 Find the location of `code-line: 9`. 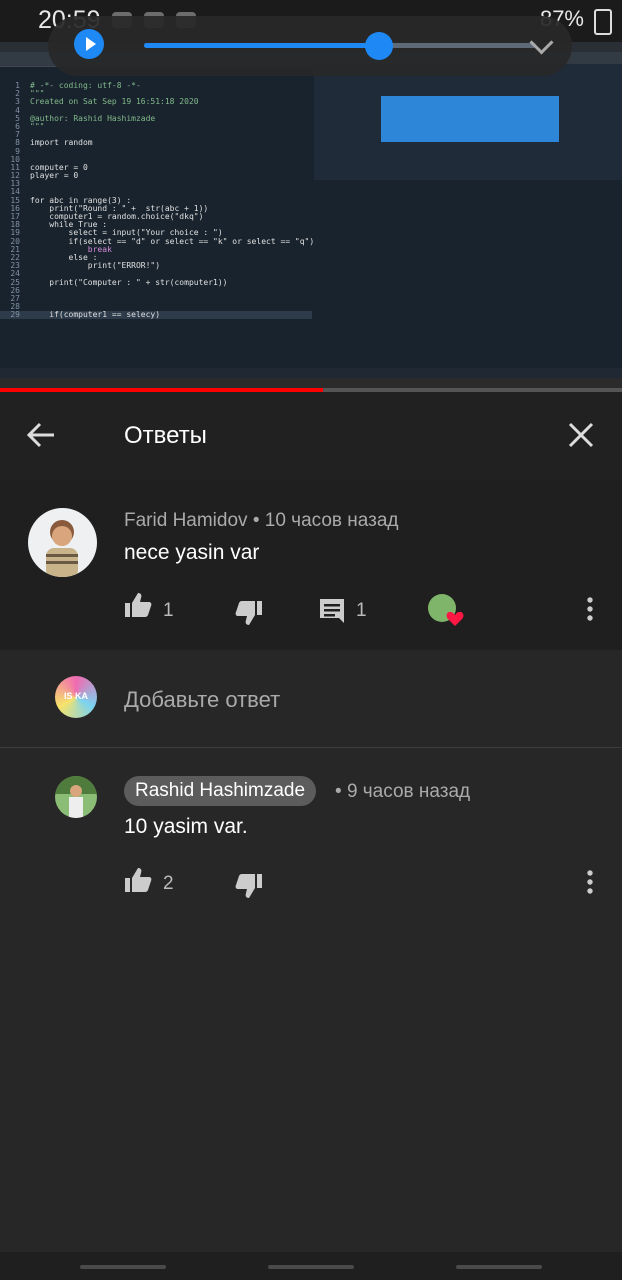

code-line: 9 is located at coordinates (156, 151).